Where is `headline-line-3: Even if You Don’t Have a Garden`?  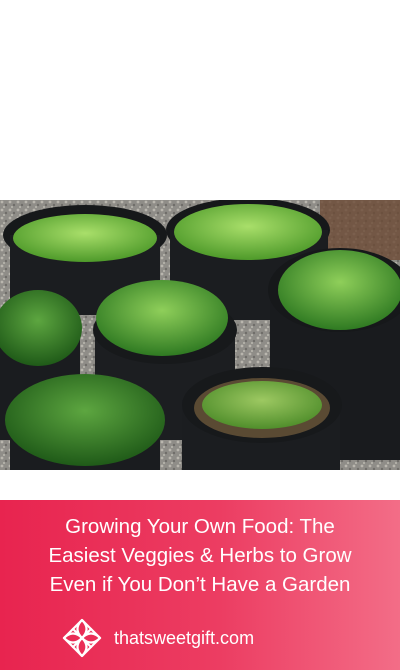
headline-line-3: Even if You Don’t Have a Garden is located at coordinates (200, 584).